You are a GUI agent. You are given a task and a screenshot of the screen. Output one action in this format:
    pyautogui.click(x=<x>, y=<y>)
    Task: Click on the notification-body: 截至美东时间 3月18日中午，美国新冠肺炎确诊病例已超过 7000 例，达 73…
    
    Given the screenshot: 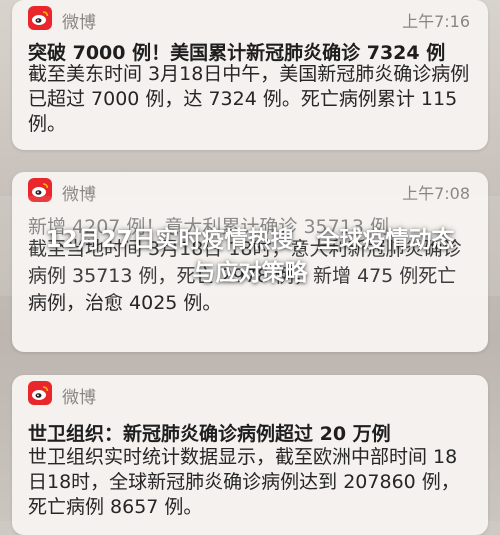 What is the action you would take?
    pyautogui.click(x=249, y=99)
    